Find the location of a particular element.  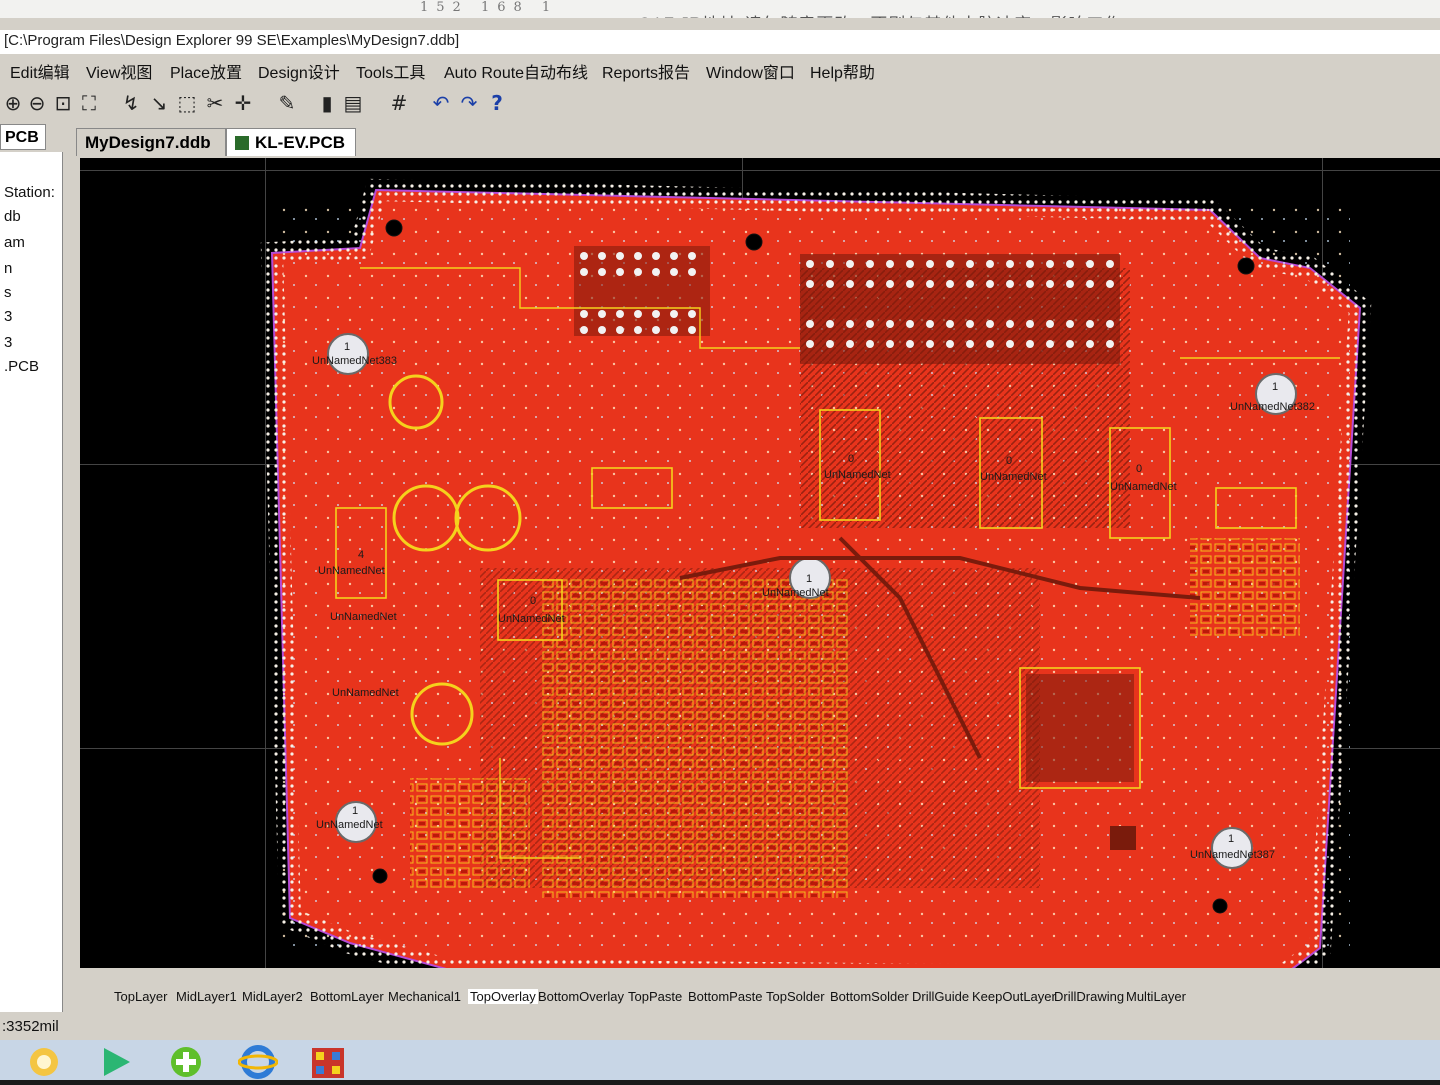

menu-view: View视图 is located at coordinates (119, 71).